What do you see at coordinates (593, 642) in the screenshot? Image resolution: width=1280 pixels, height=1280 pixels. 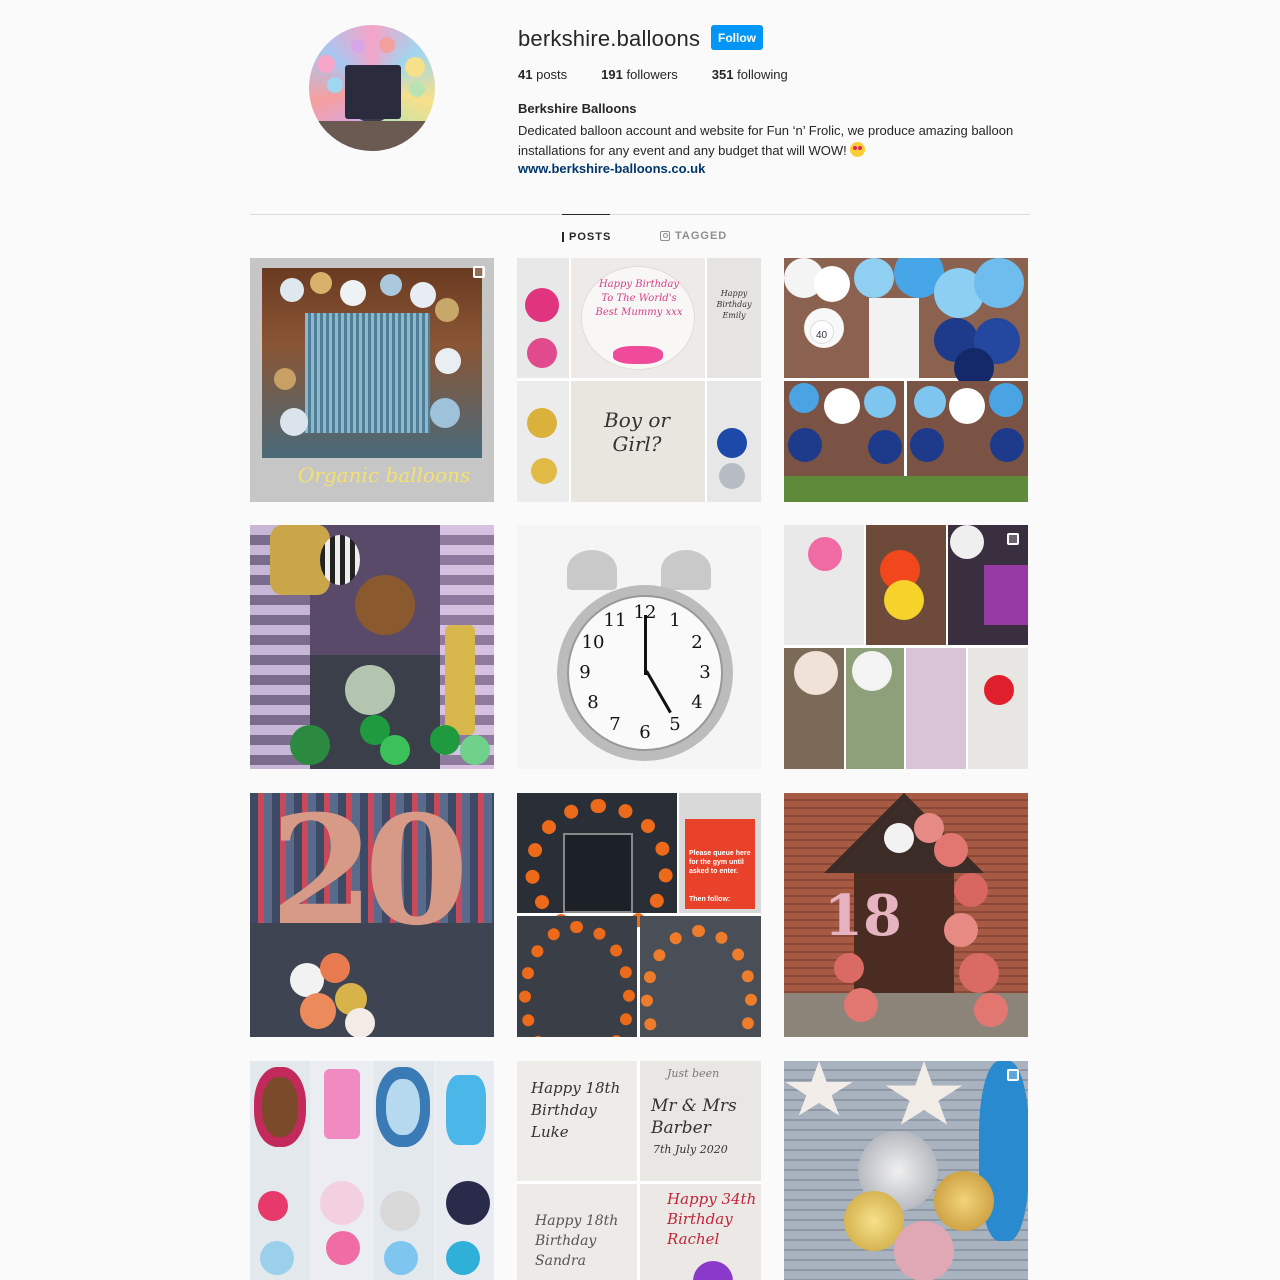 I see `clock-number: 10` at bounding box center [593, 642].